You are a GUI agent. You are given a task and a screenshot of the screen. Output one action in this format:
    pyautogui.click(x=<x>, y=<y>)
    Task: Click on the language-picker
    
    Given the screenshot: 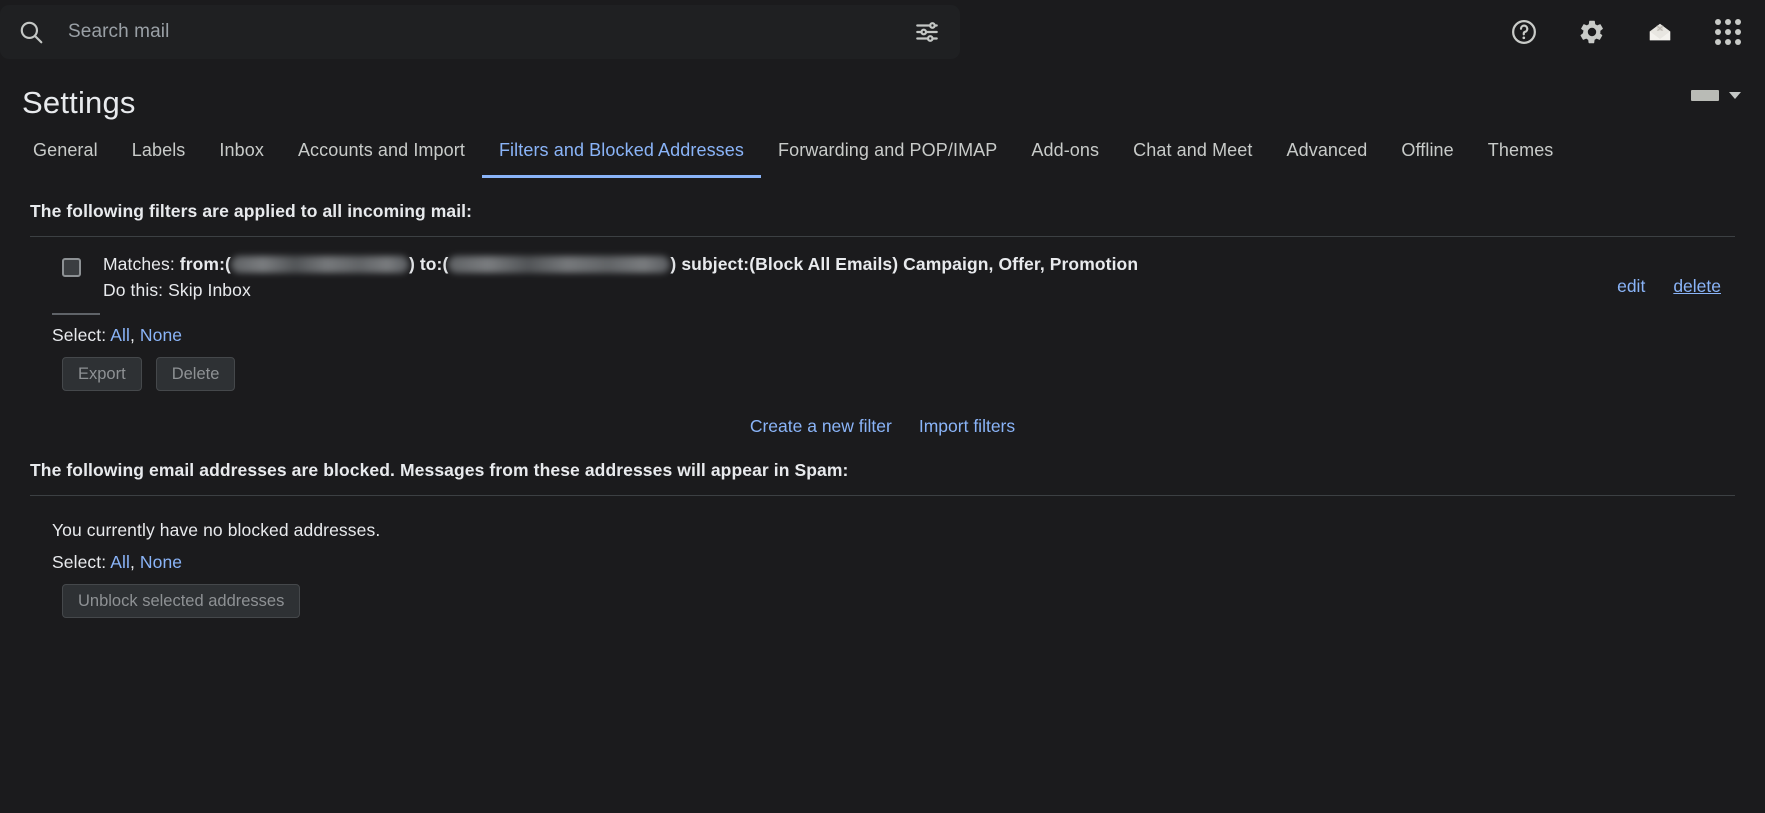 What is the action you would take?
    pyautogui.click(x=1716, y=95)
    